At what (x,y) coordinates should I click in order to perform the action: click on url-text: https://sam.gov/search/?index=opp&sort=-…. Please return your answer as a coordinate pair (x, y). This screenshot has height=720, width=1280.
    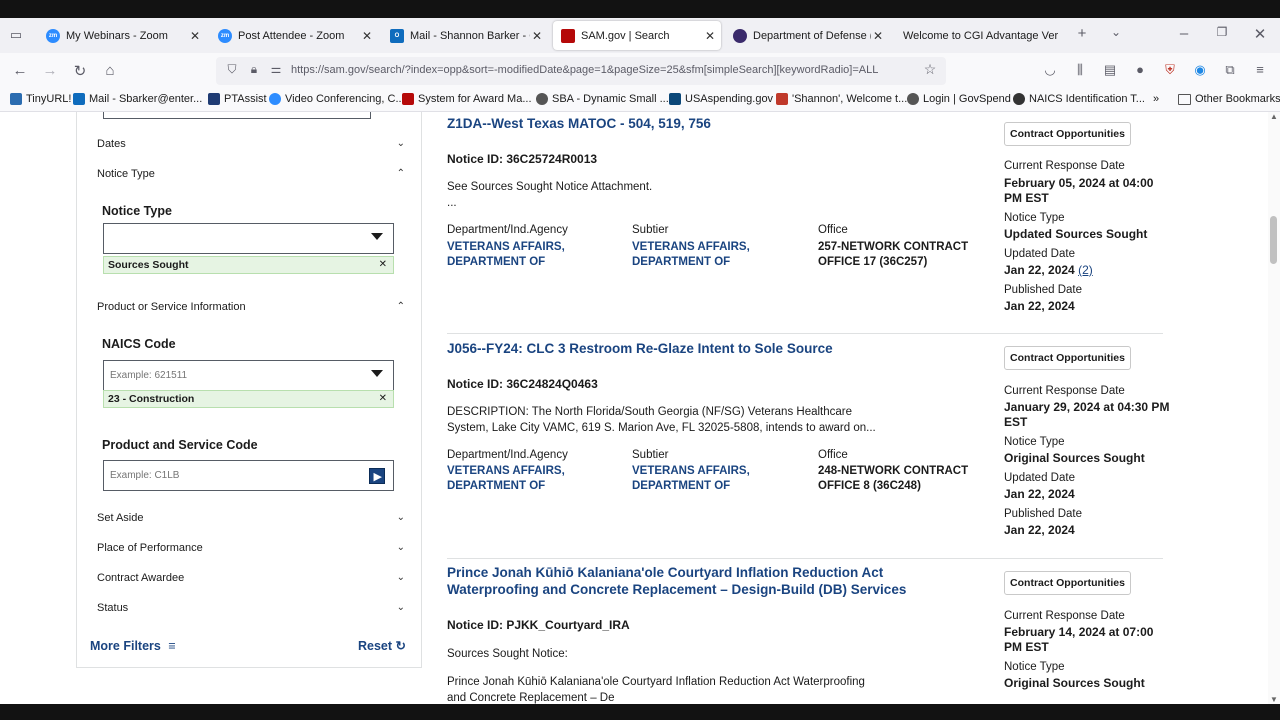
    Looking at the image, I should click on (603, 70).